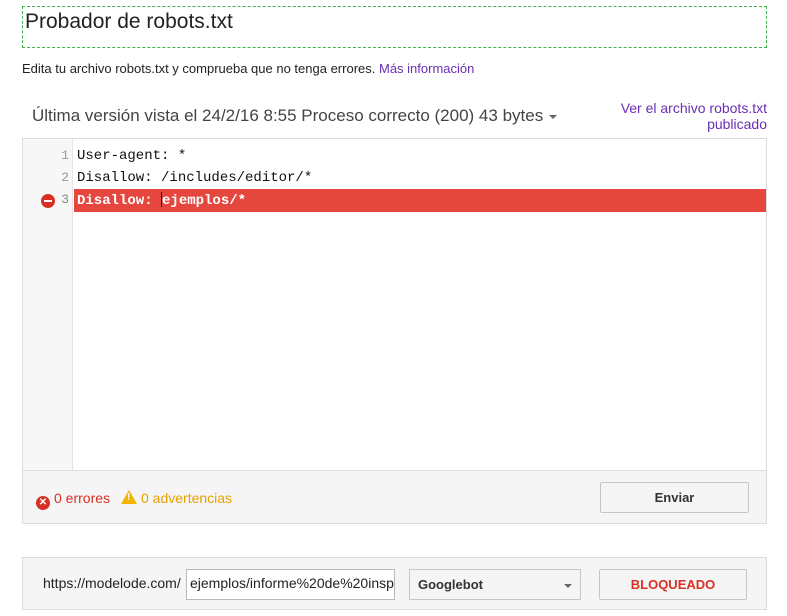 Image resolution: width=787 pixels, height=616 pixels. Describe the element at coordinates (43, 503) in the screenshot. I see `x-circle-icon: ✕` at that location.